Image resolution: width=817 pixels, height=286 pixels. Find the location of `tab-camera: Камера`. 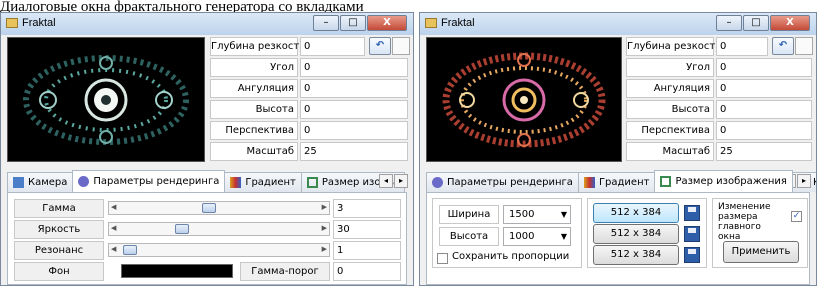

tab-camera: Камера is located at coordinates (40, 182).